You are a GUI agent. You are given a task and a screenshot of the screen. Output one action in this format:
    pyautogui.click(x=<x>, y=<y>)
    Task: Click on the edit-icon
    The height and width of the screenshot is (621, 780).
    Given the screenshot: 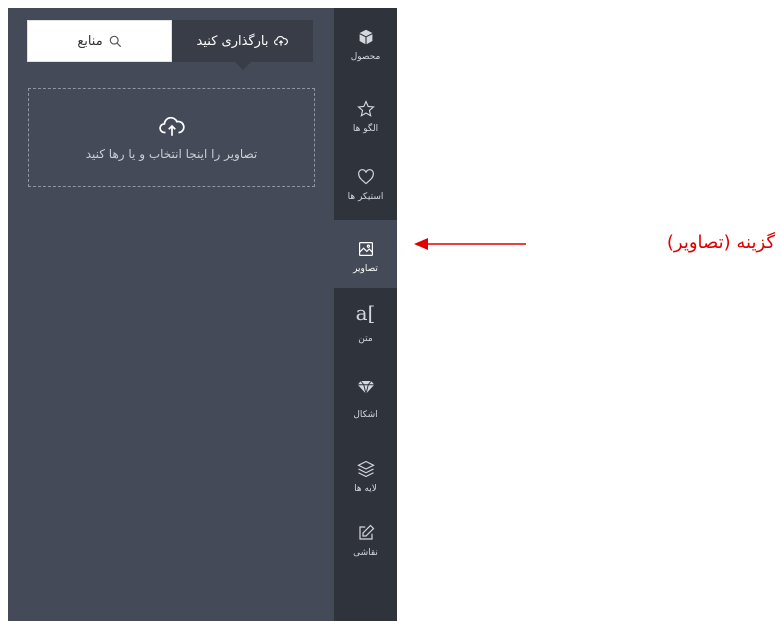 What is the action you would take?
    pyautogui.click(x=366, y=533)
    